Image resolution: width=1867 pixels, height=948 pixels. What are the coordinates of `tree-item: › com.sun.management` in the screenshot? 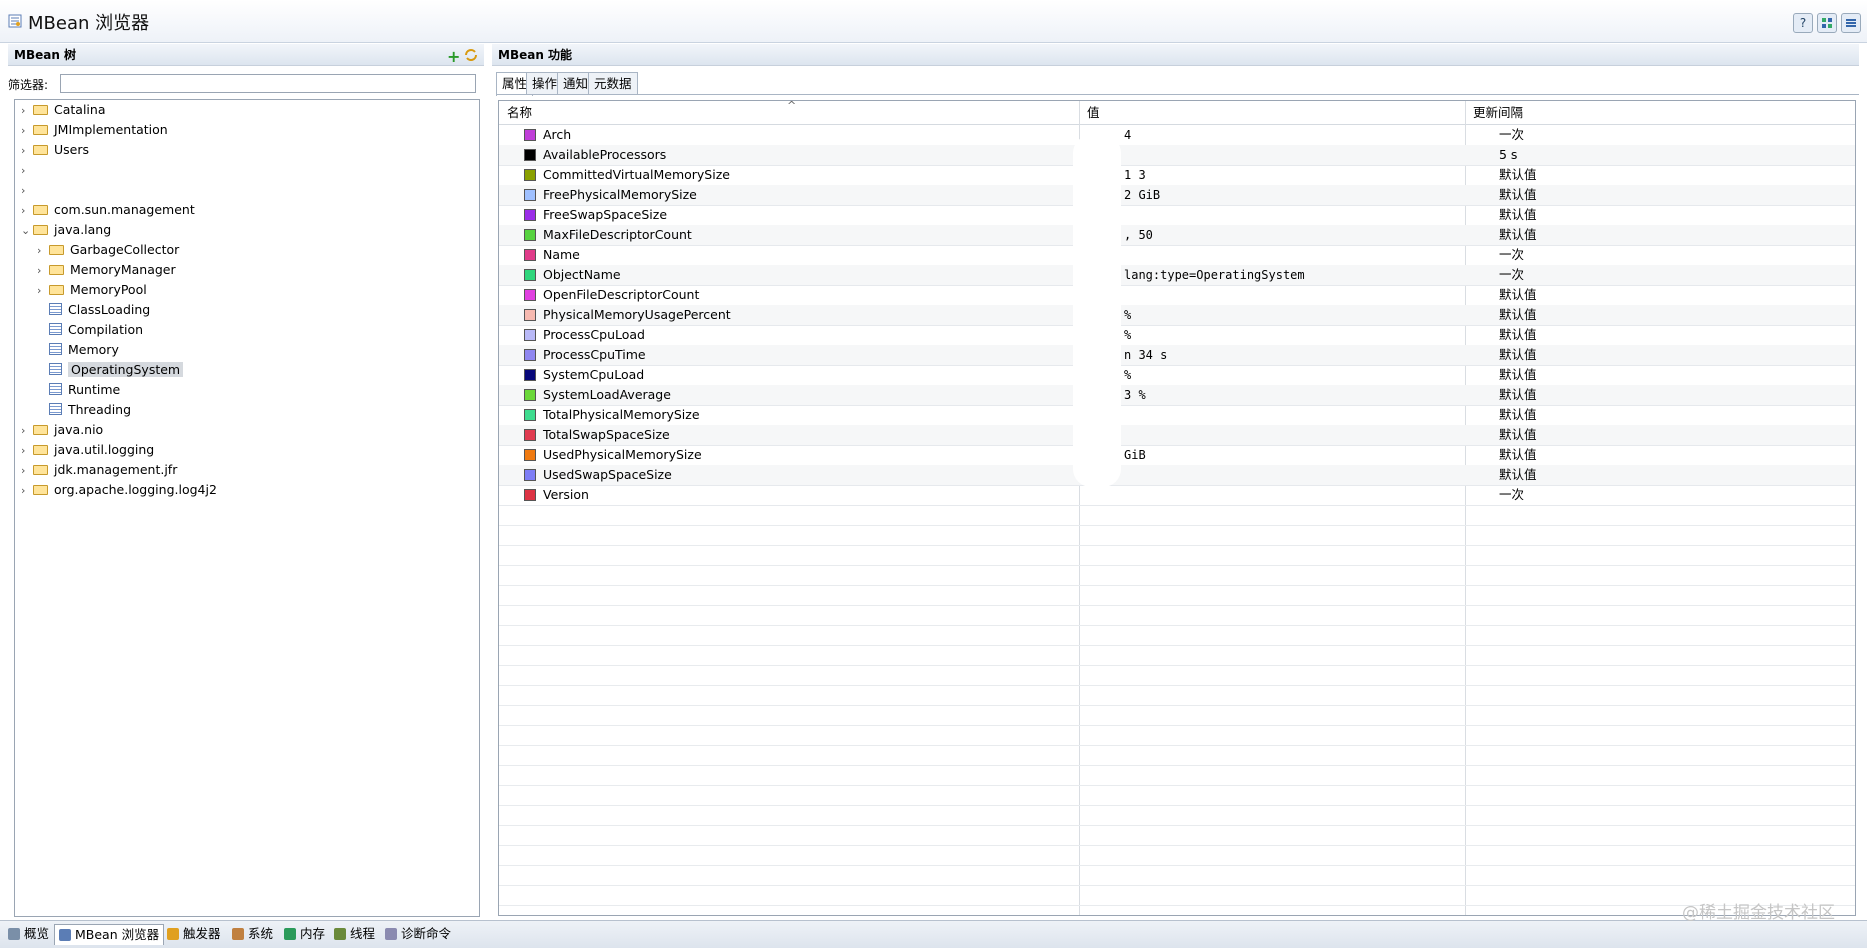 It's located at (108, 210).